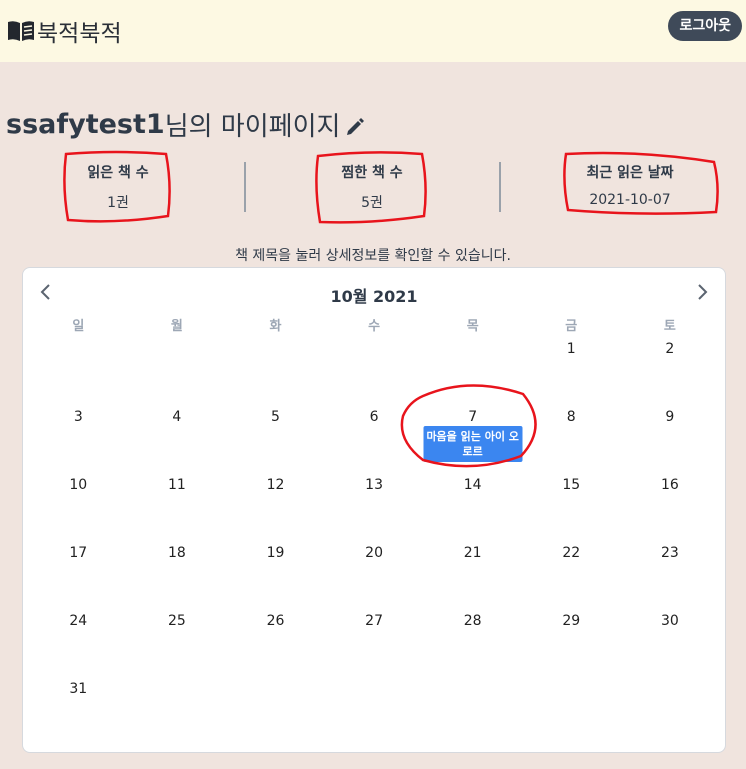 The image size is (746, 769). Describe the element at coordinates (571, 417) in the screenshot. I see `day-number: 8` at that location.